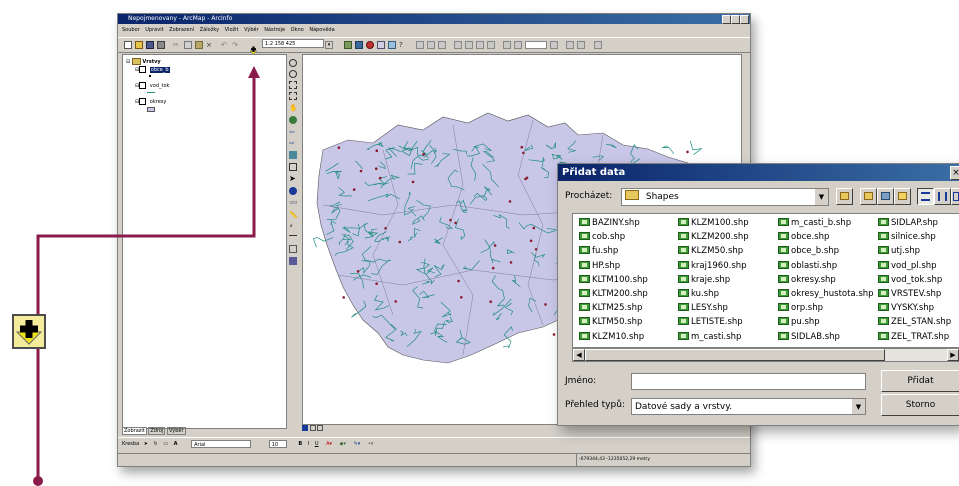 This screenshot has width=959, height=486. What do you see at coordinates (38, 481) in the screenshot?
I see `callout-end-dot` at bounding box center [38, 481].